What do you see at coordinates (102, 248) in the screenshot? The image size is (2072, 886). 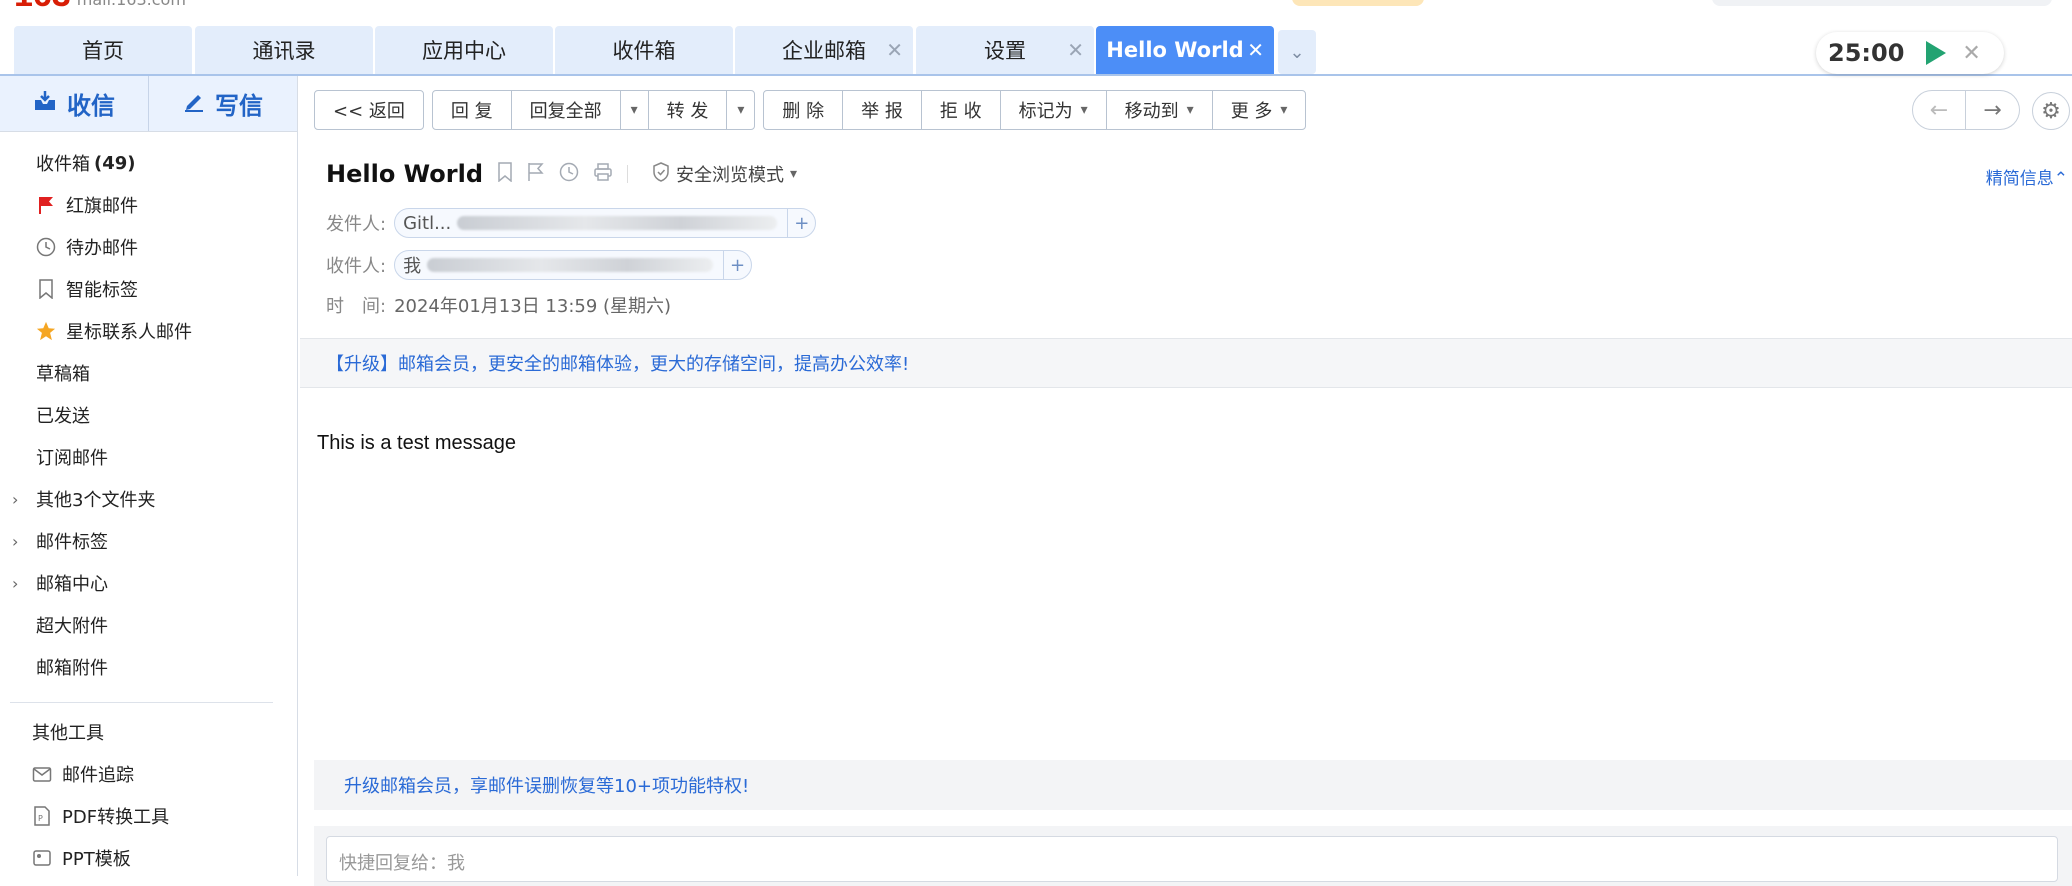 I see `folder-label: 待办邮件` at bounding box center [102, 248].